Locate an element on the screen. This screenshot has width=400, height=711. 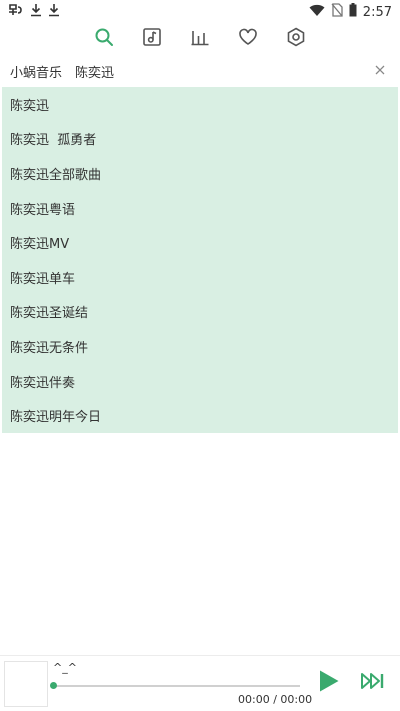
divider is located at coordinates (200, 655).